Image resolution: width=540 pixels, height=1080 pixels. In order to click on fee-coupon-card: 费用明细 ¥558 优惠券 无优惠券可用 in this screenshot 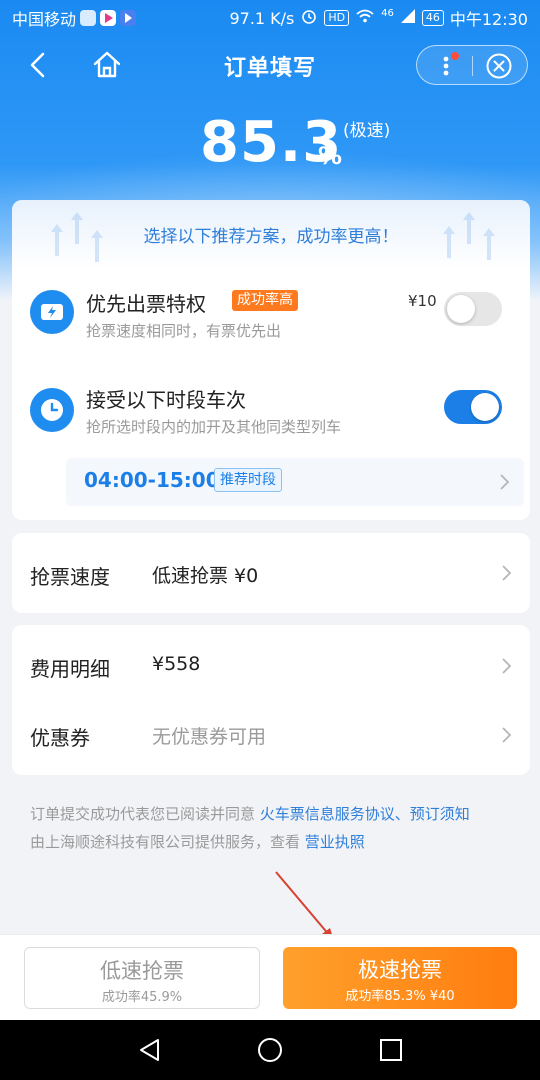, I will do `click(271, 700)`.